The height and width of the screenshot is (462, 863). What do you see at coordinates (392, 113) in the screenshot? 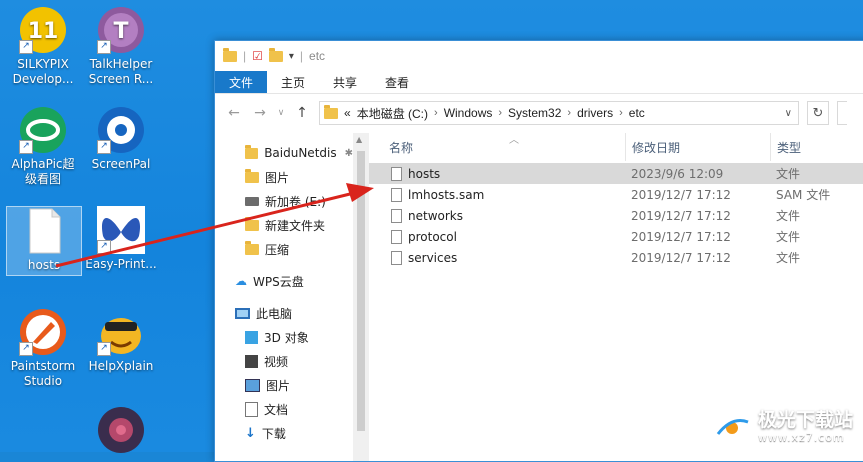
I see `breadcrumb-item: 本地磁盘 (C:)` at bounding box center [392, 113].